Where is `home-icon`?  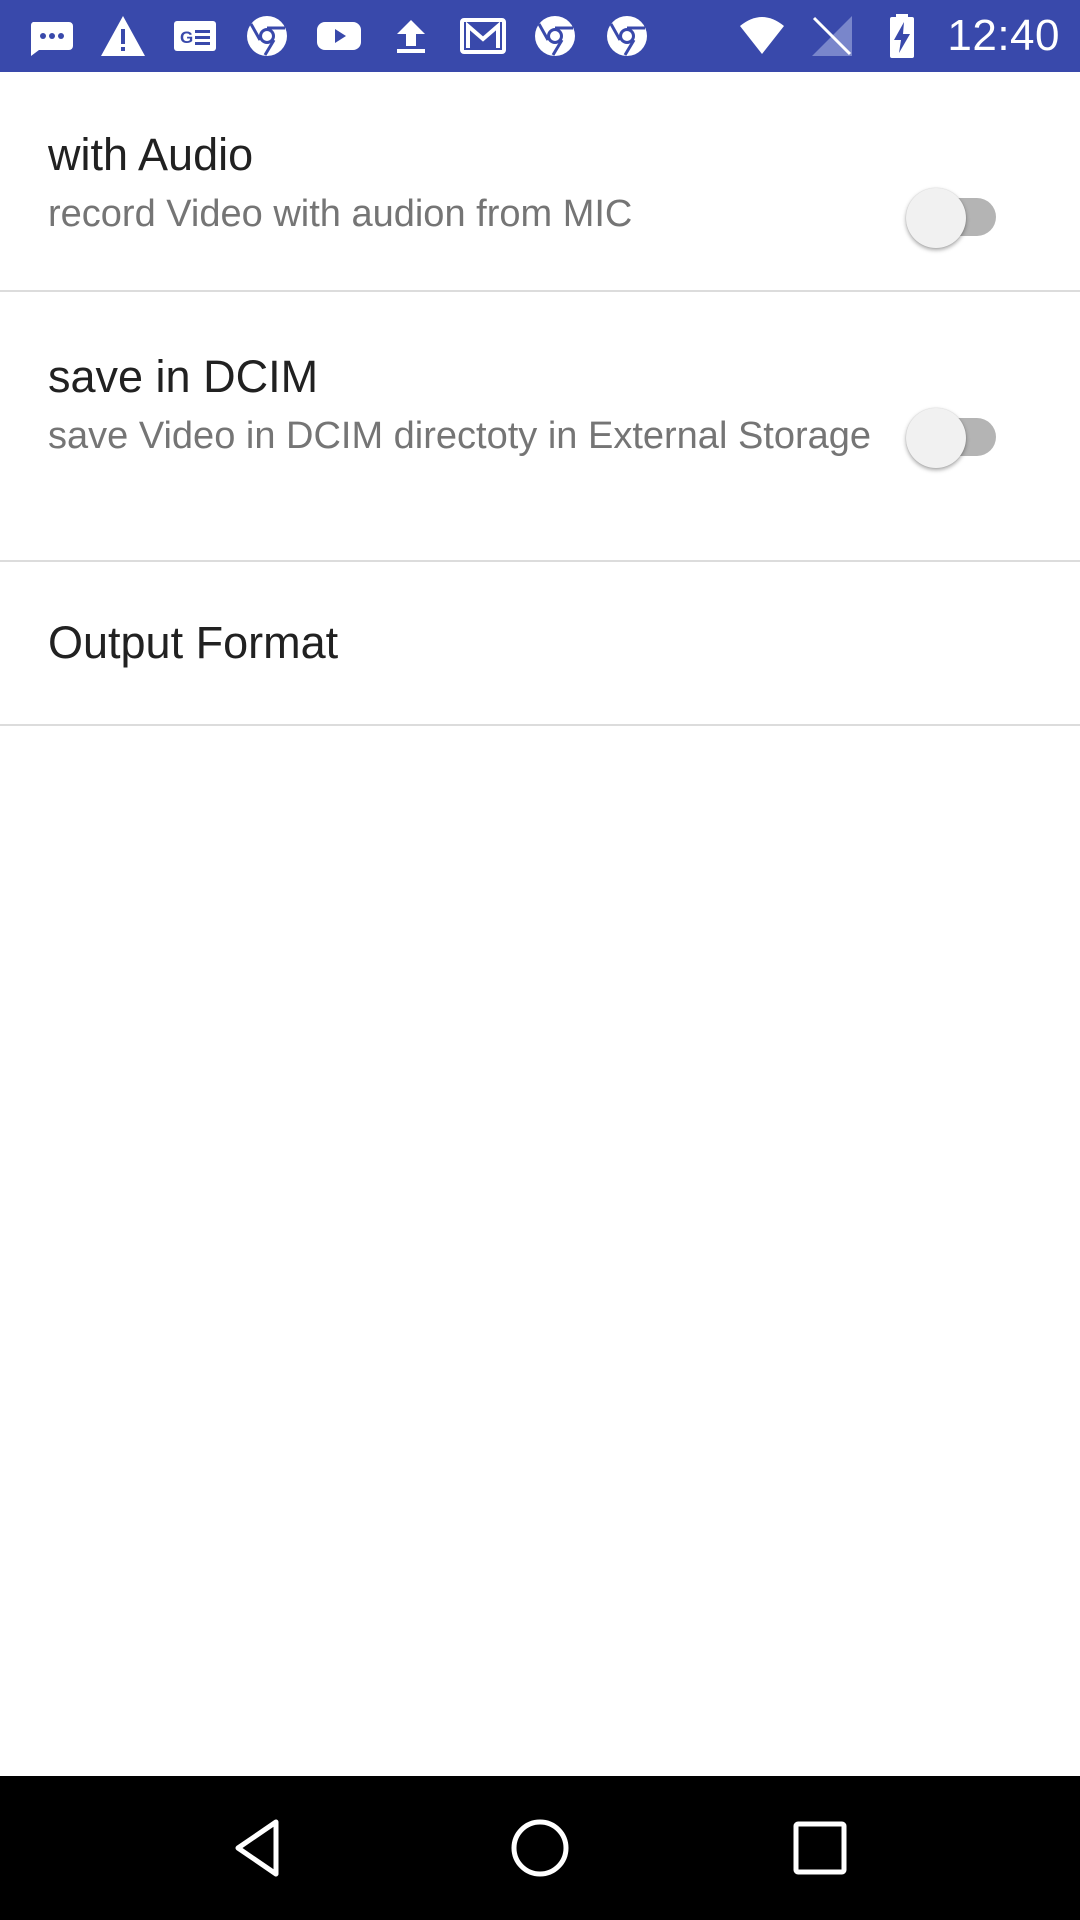
home-icon is located at coordinates (540, 1848).